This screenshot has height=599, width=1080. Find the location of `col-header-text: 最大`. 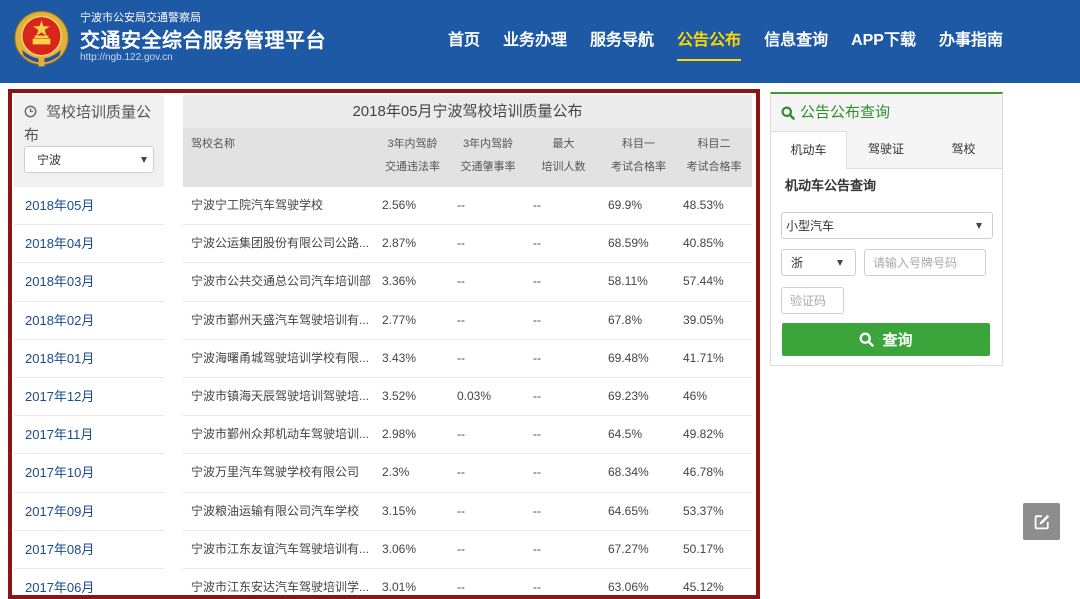

col-header-text: 最大 is located at coordinates (563, 144).